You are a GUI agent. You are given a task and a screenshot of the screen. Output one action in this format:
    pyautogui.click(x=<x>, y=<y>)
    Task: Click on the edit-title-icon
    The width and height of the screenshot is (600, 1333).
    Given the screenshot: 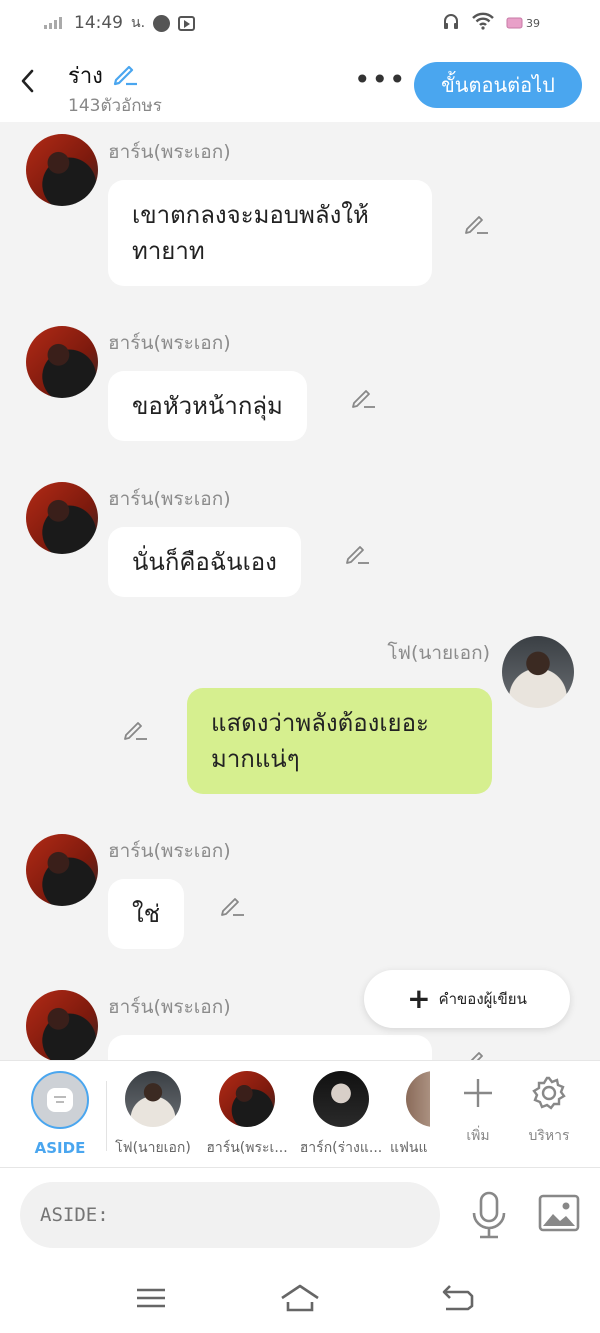 What is the action you would take?
    pyautogui.click(x=125, y=76)
    